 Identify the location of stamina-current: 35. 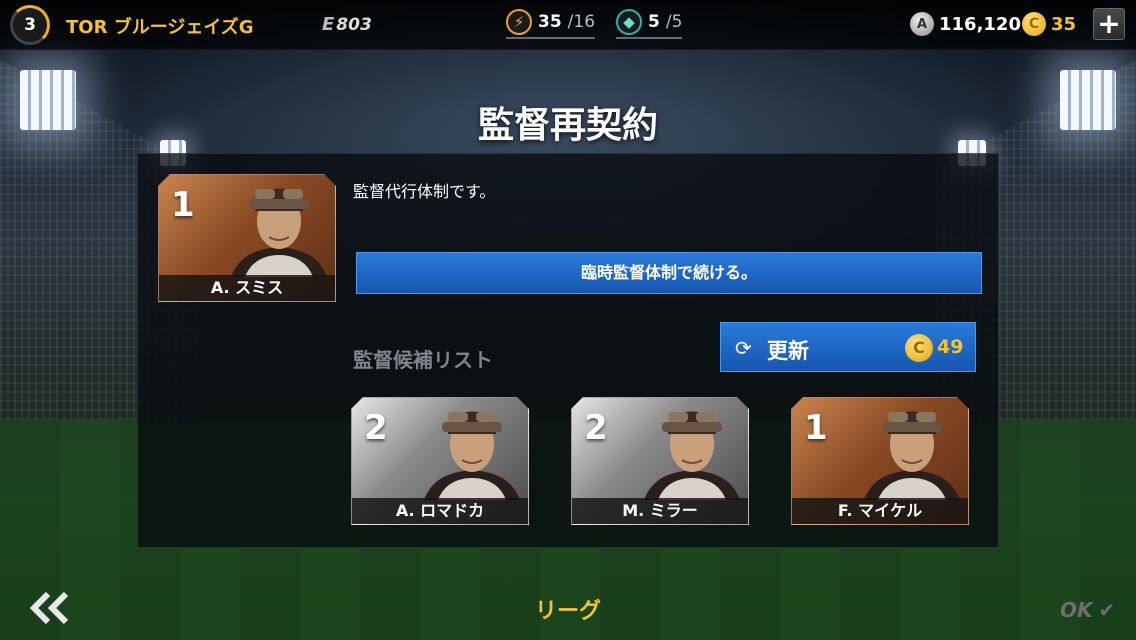
(550, 22).